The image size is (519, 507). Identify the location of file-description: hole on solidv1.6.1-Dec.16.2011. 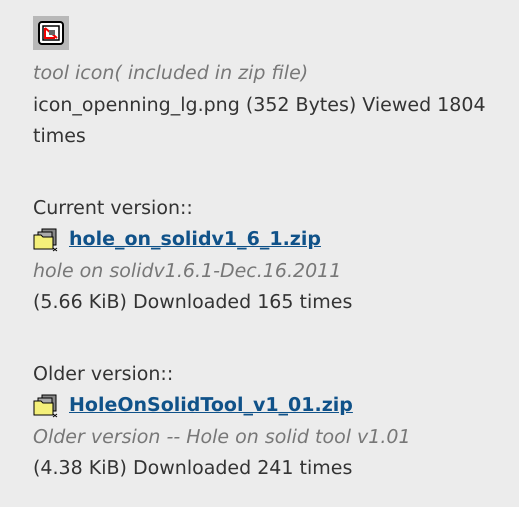
(187, 271).